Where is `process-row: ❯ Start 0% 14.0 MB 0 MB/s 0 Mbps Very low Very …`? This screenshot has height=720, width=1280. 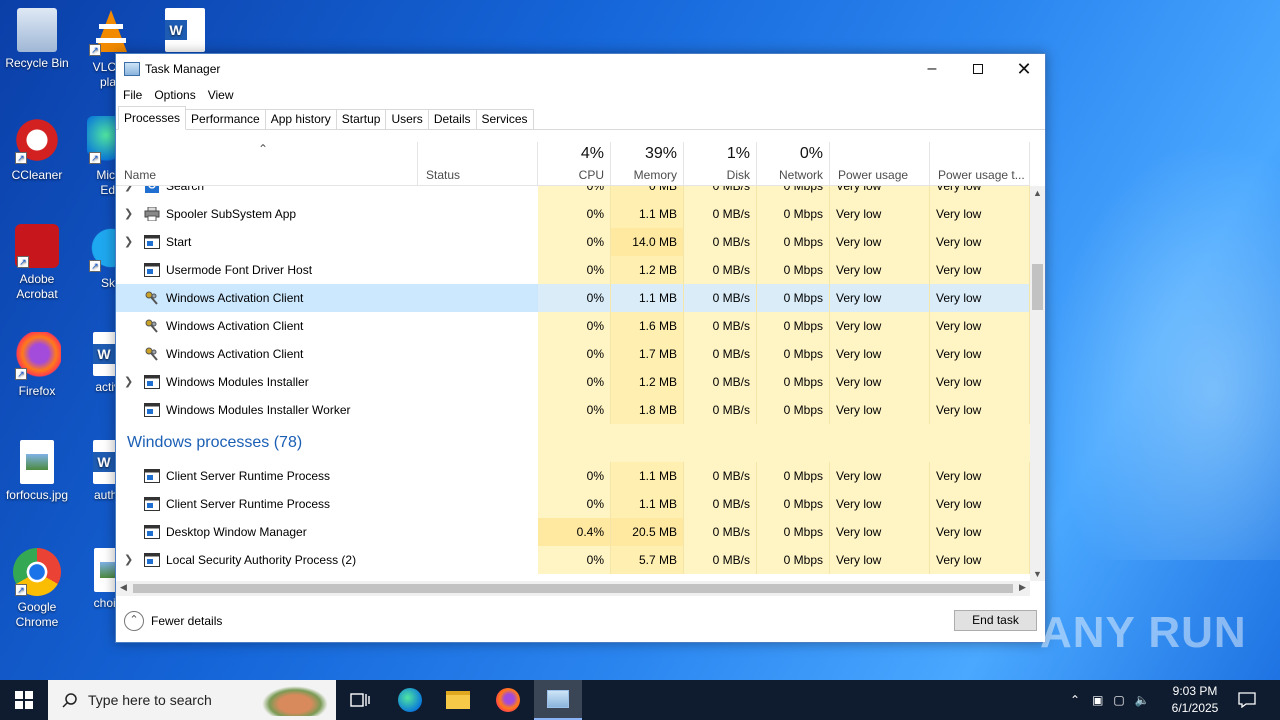
process-row: ❯ Start 0% 14.0 MB 0 MB/s 0 Mbps Very low Very … is located at coordinates (573, 242).